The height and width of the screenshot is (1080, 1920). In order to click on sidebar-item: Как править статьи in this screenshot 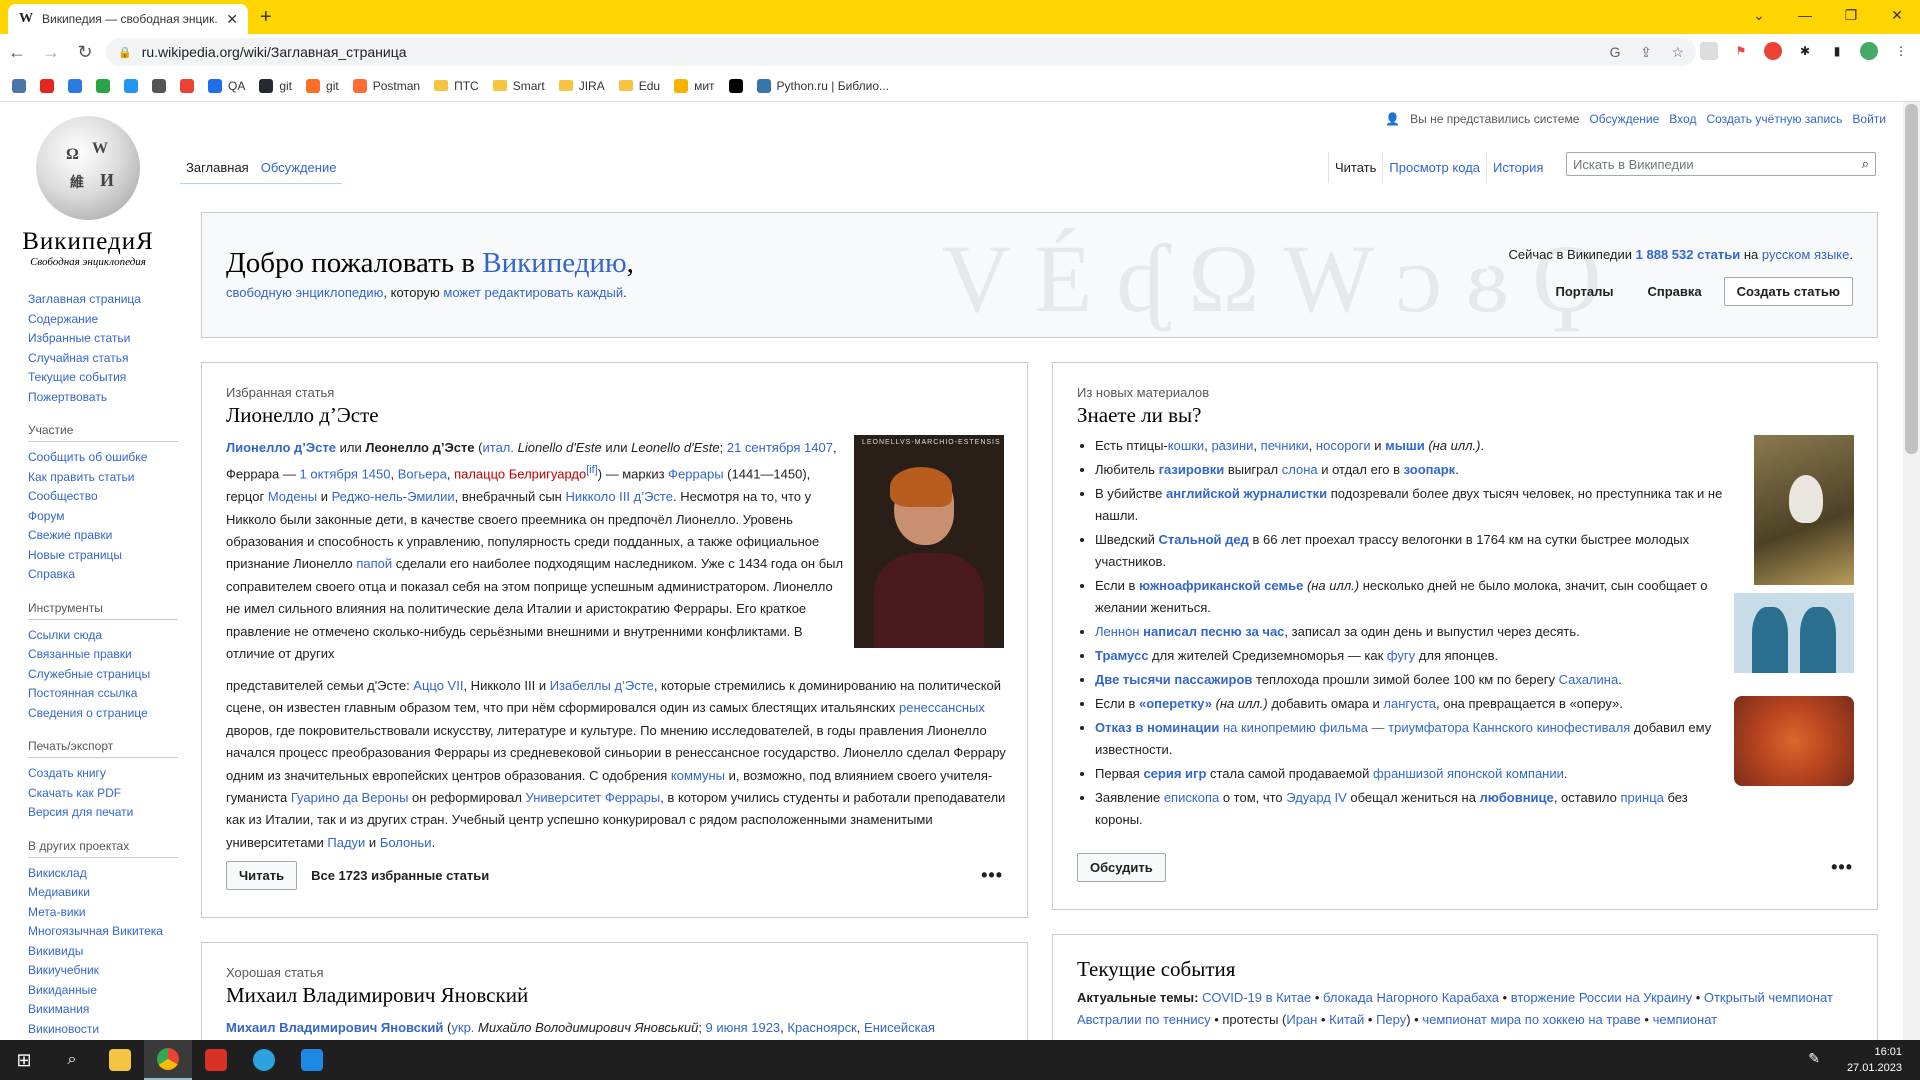, I will do `click(103, 478)`.